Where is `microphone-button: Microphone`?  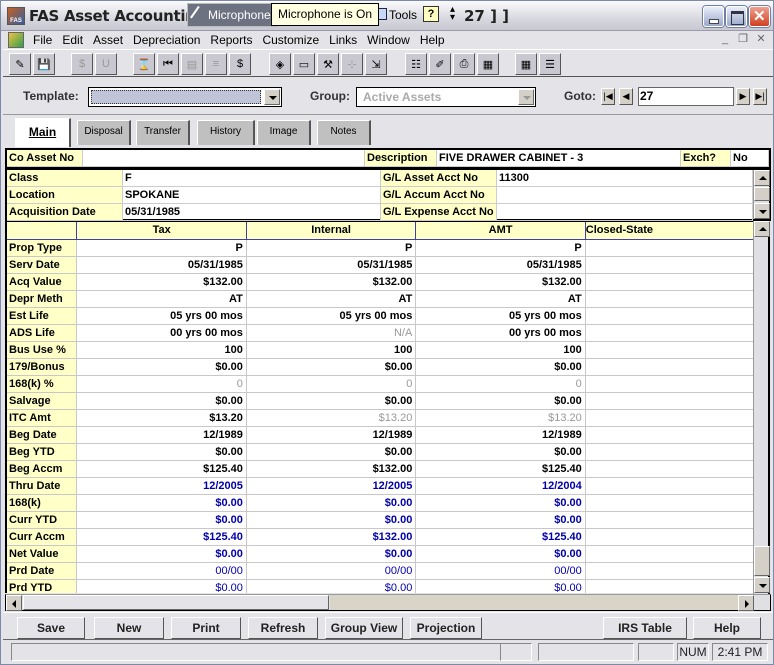
microphone-button: Microphone is located at coordinates (232, 15).